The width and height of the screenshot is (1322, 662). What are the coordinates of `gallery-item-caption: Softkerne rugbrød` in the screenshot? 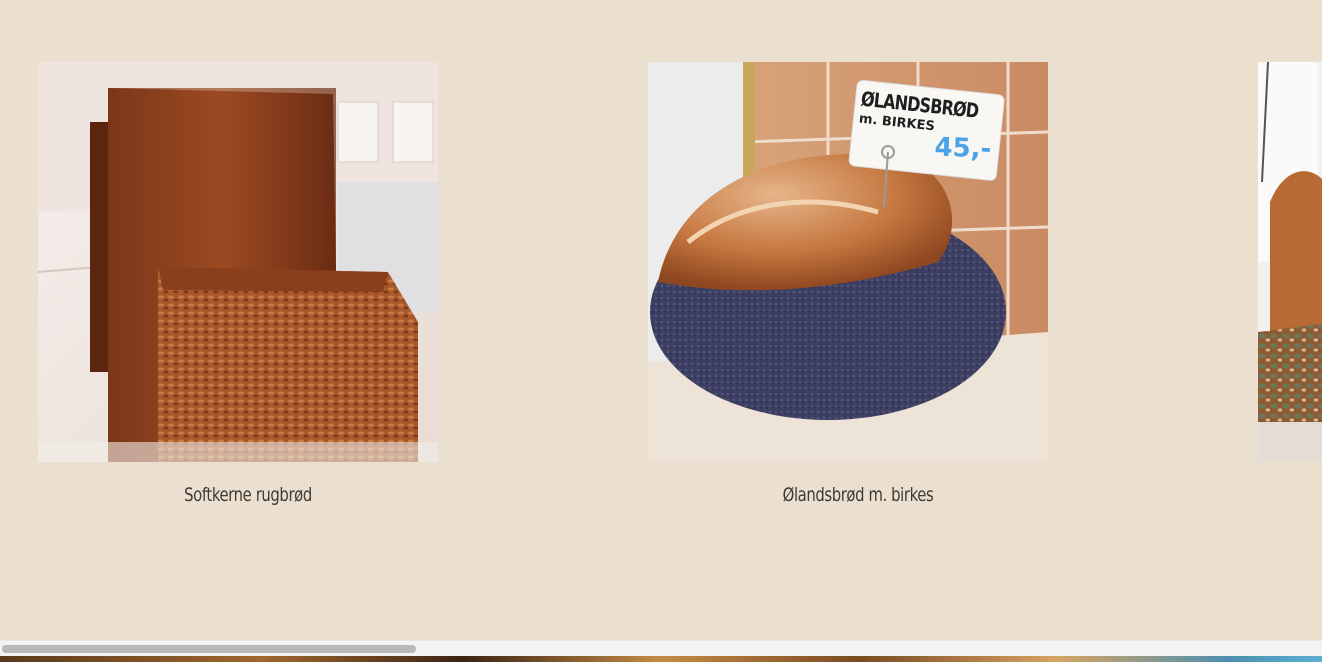 It's located at (248, 495).